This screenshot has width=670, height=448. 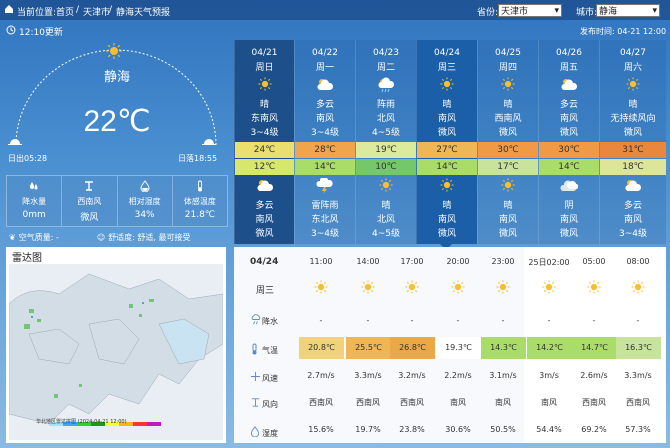 I want to click on current-stats: 降水量 0mm 西南风 微风 相对湿度 34% 体感温度 21.8℃, so click(x=117, y=201).